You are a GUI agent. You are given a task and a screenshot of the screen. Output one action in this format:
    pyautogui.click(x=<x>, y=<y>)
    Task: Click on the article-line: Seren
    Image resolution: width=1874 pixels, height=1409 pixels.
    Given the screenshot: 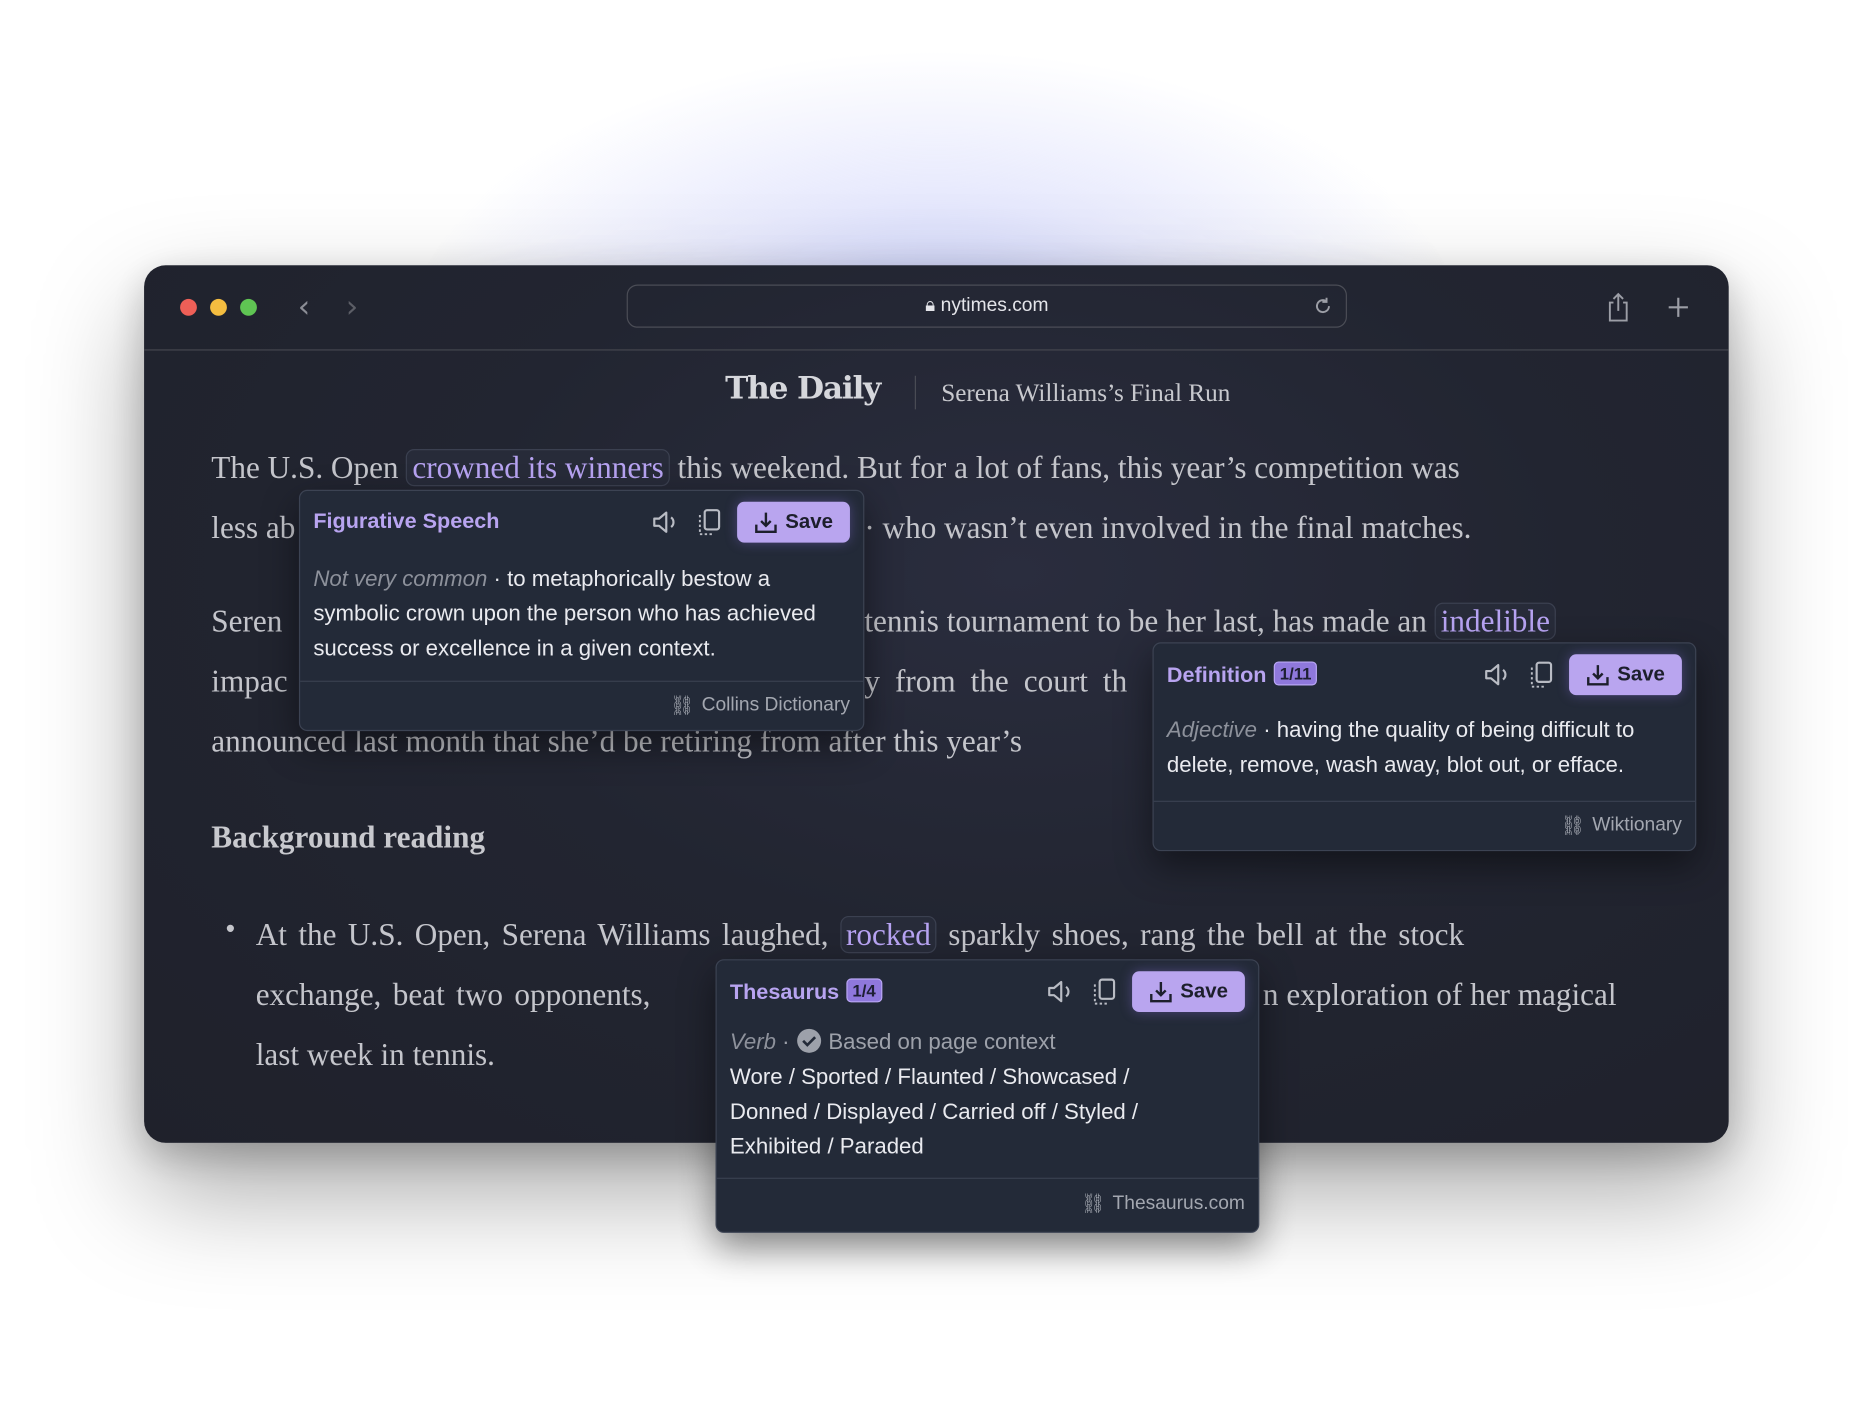 What is the action you would take?
    pyautogui.click(x=247, y=621)
    